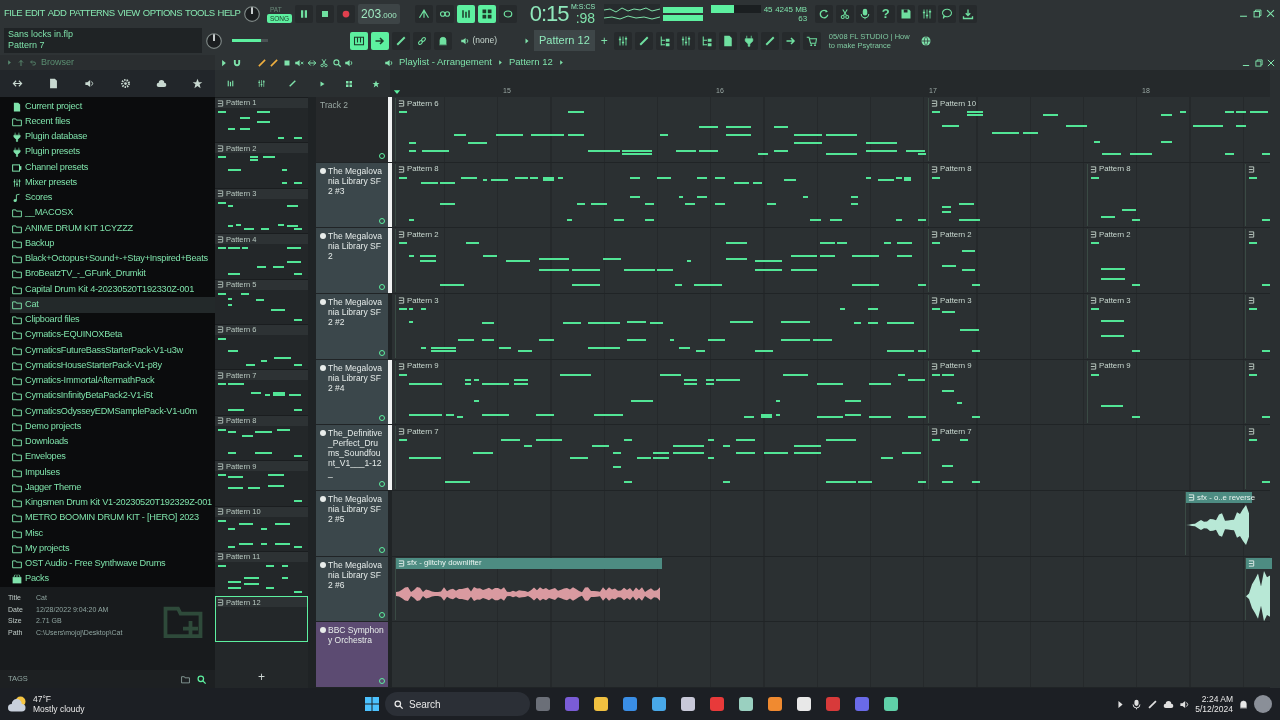 This screenshot has width=1280, height=720. I want to click on add-button: +, so click(261, 678).